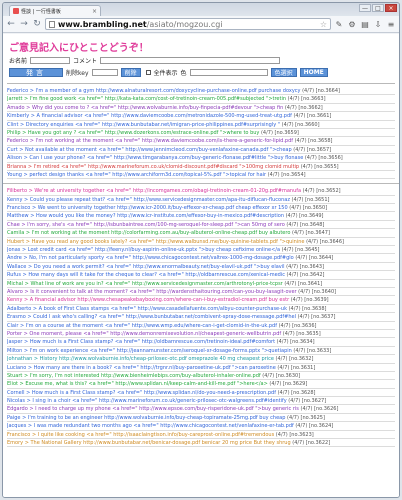 The image size is (402, 500). Describe the element at coordinates (77, 73) in the screenshot. I see `delete-key-label: 削除key` at that location.